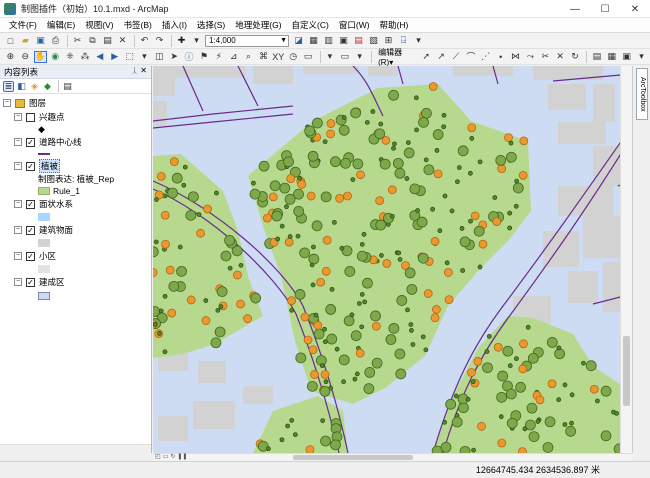 Image resolution: width=650 pixels, height=478 pixels. Describe the element at coordinates (24, 103) in the screenshot. I see `tree-root-layers: − 图层` at that location.